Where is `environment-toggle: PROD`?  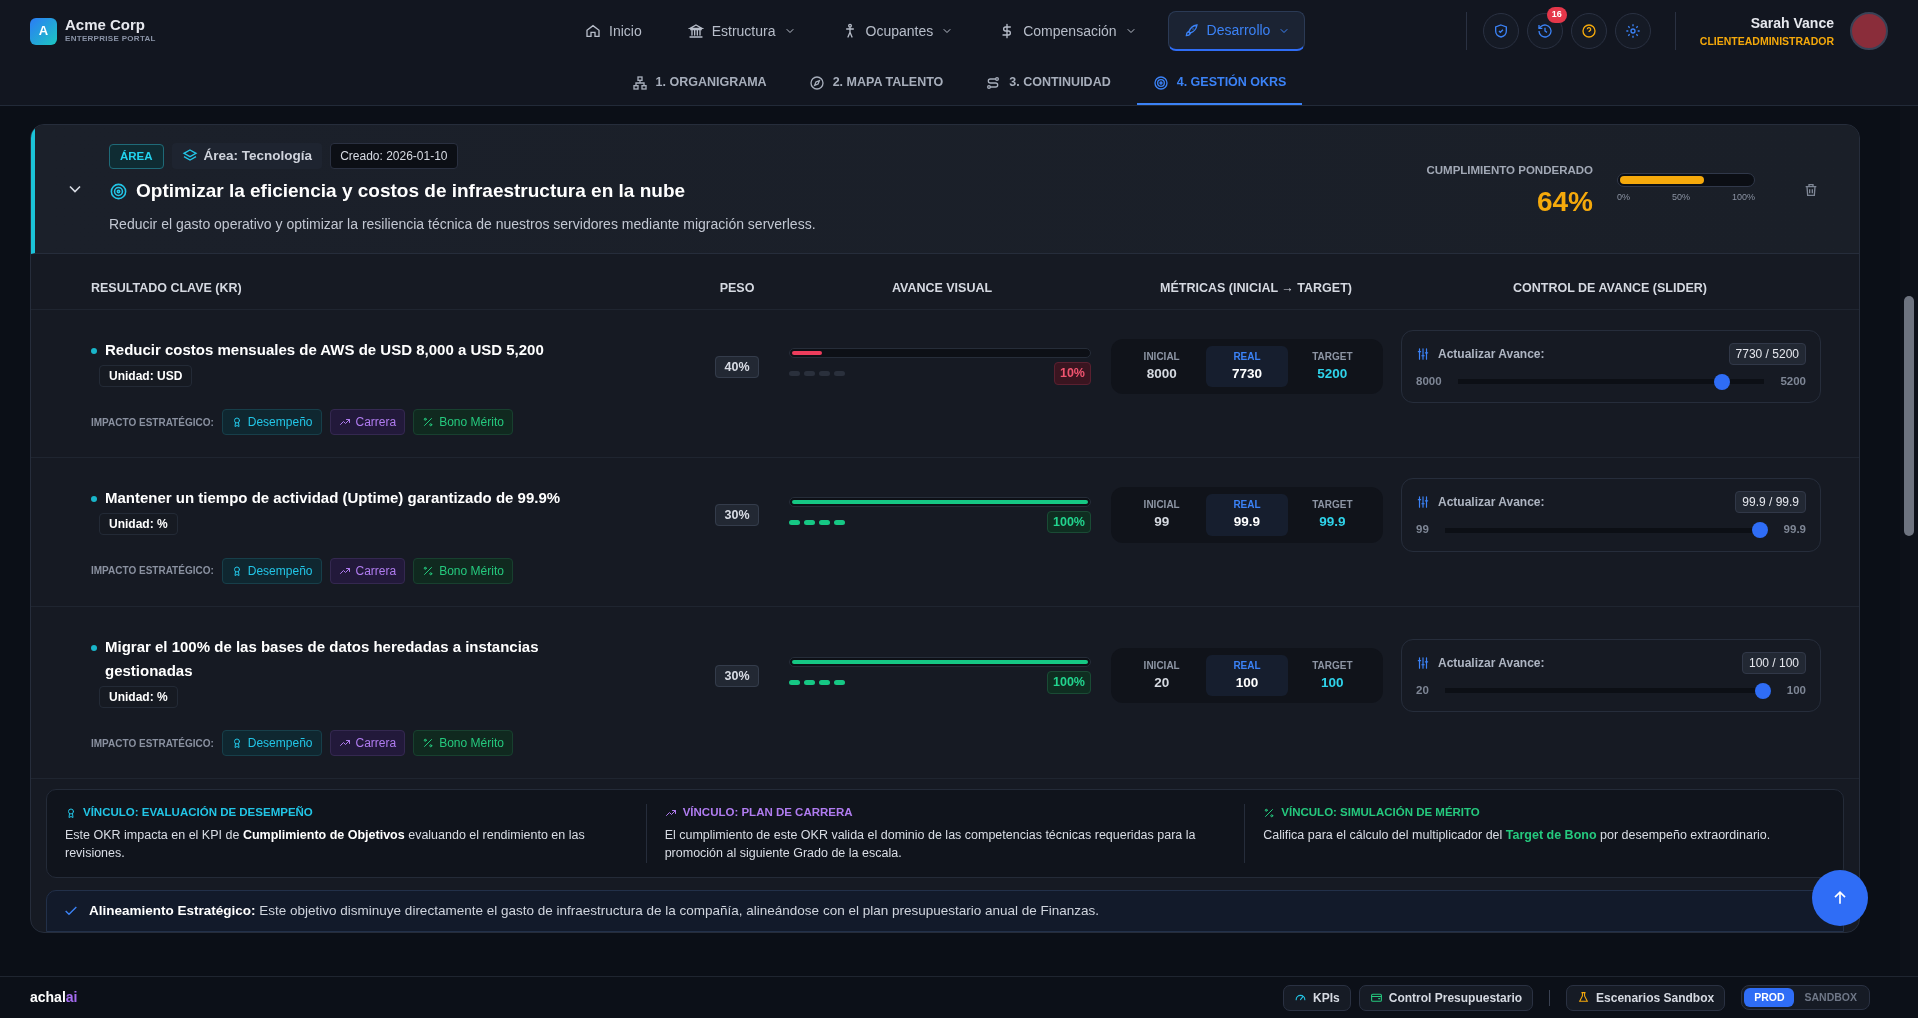
environment-toggle: PROD is located at coordinates (1769, 997).